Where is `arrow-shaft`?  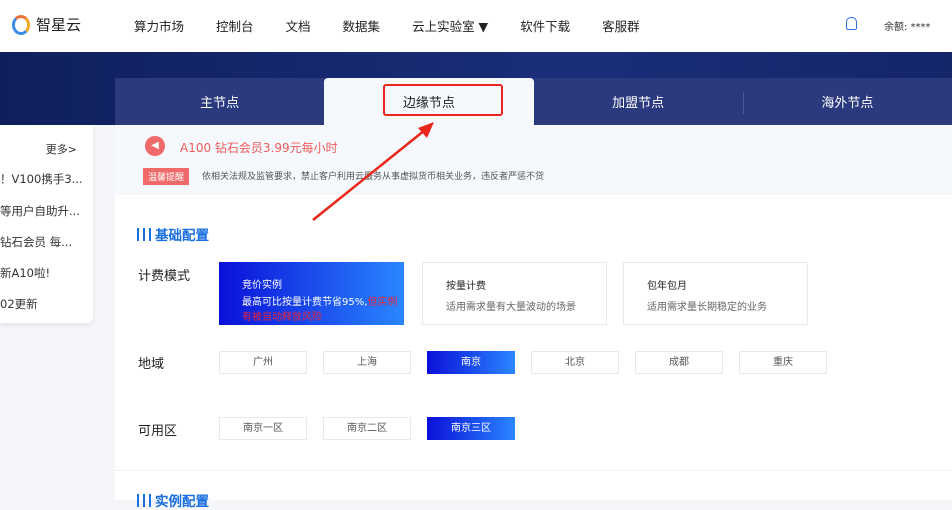 arrow-shaft is located at coordinates (369, 175).